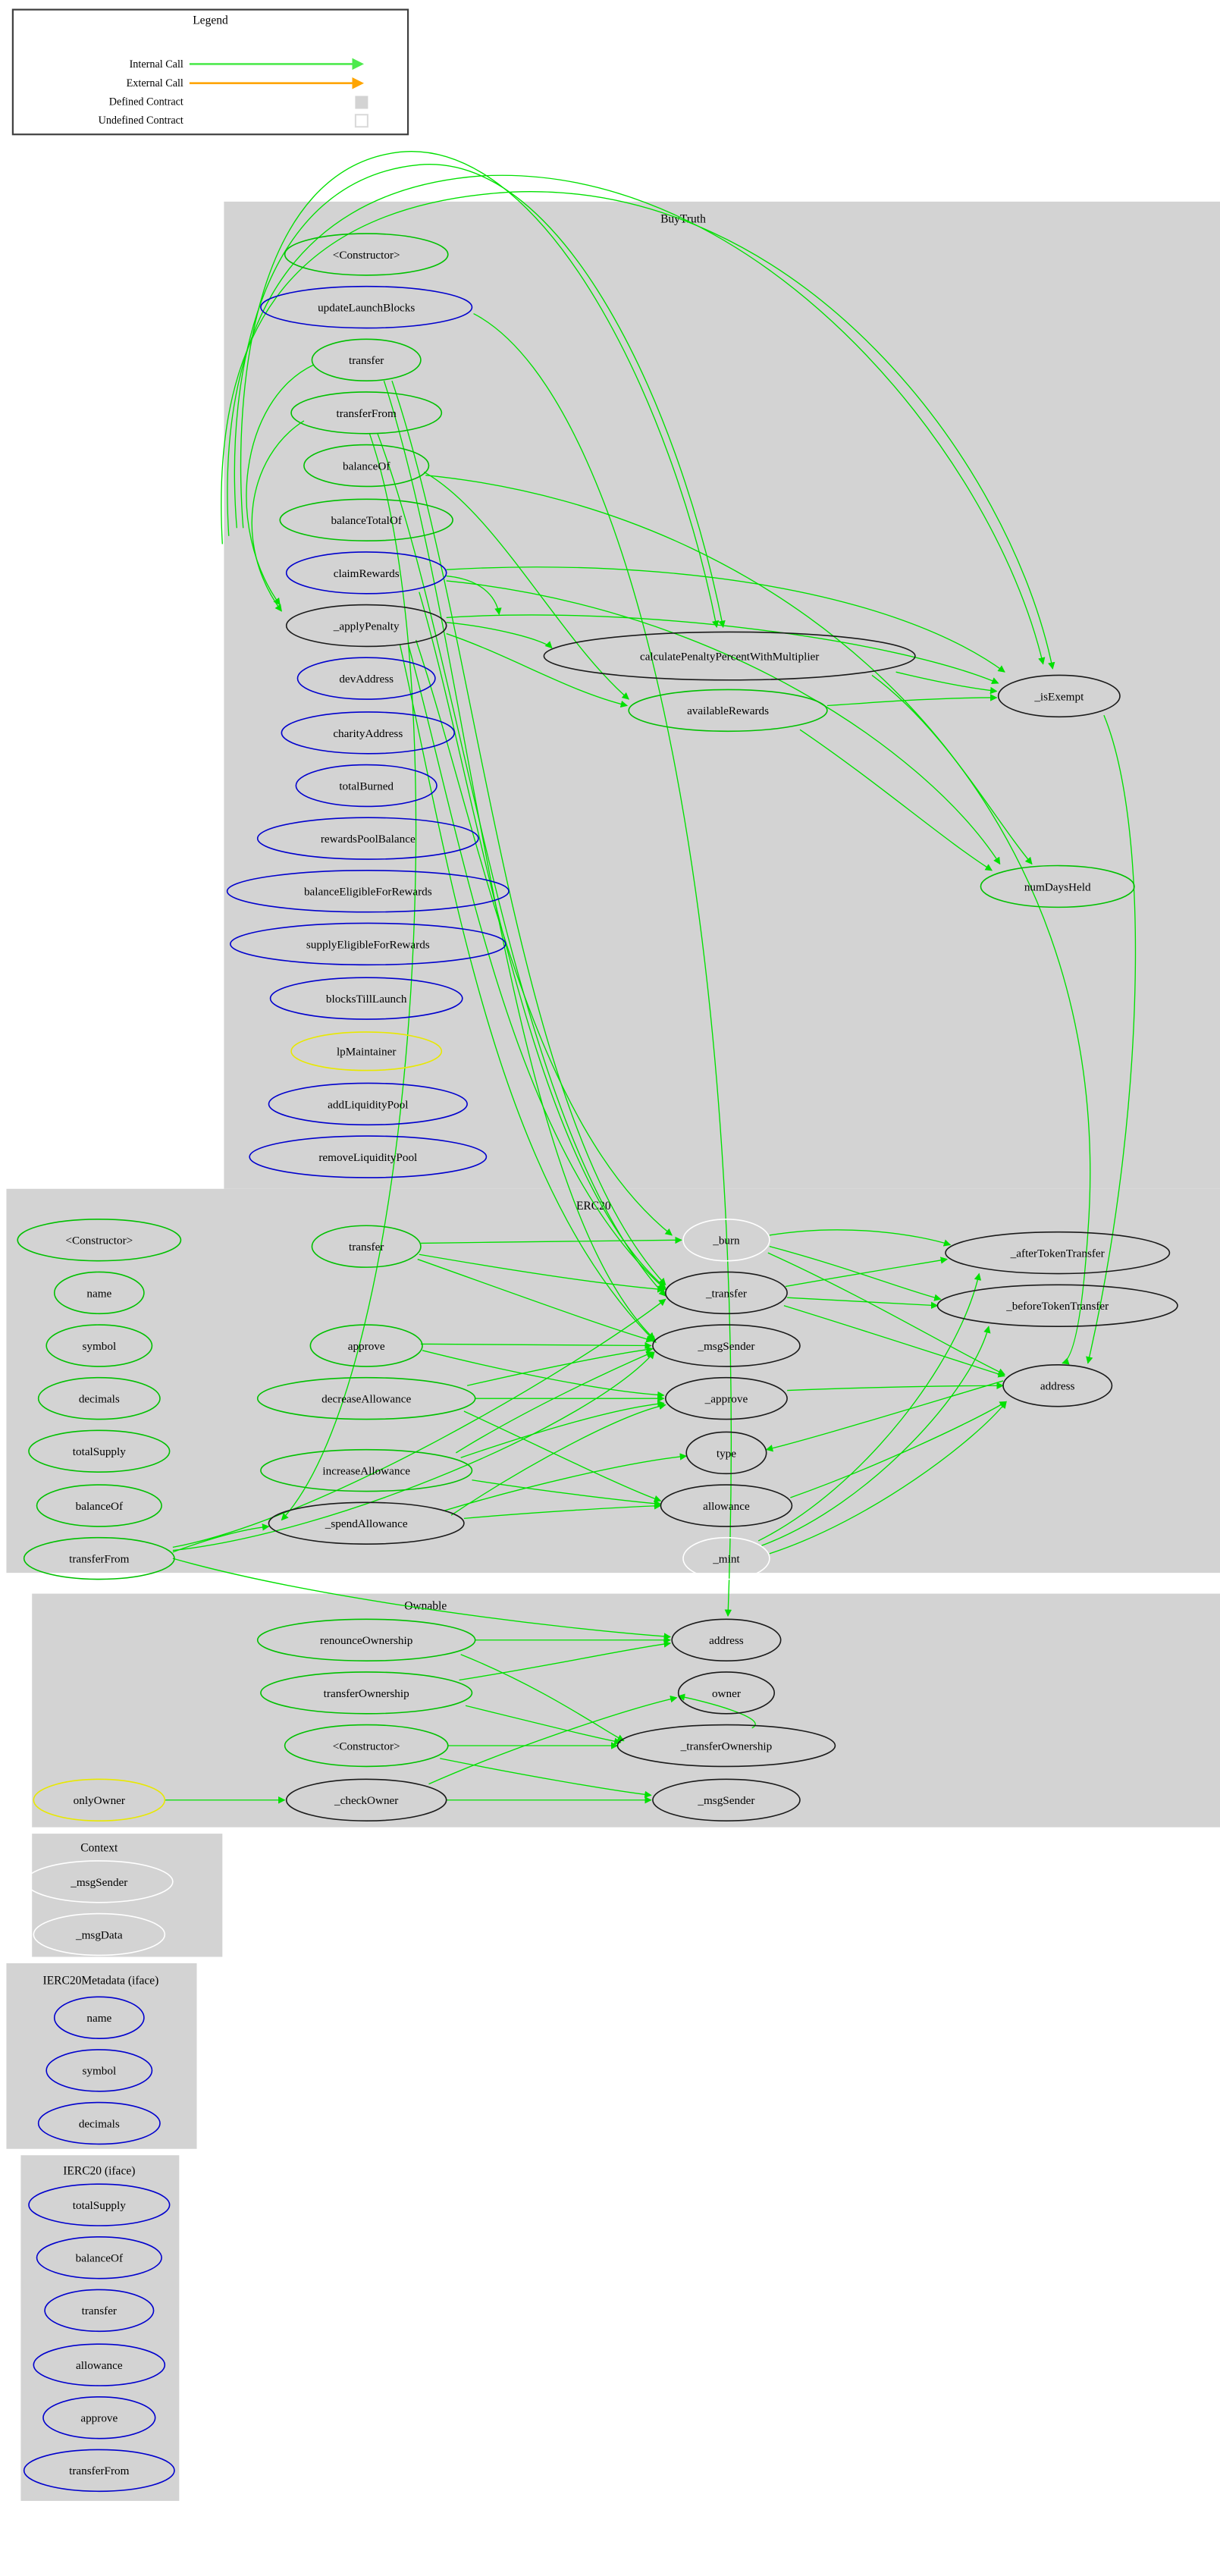  Describe the element at coordinates (727, 1693) in the screenshot. I see `node-label: owner` at that location.